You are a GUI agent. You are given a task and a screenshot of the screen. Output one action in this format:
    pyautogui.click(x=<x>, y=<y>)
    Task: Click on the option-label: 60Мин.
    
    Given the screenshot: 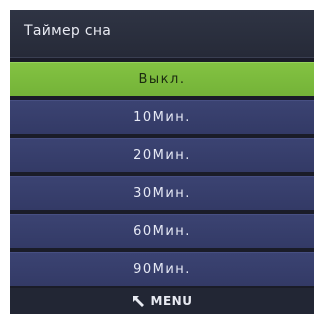 What is the action you would take?
    pyautogui.click(x=162, y=231)
    